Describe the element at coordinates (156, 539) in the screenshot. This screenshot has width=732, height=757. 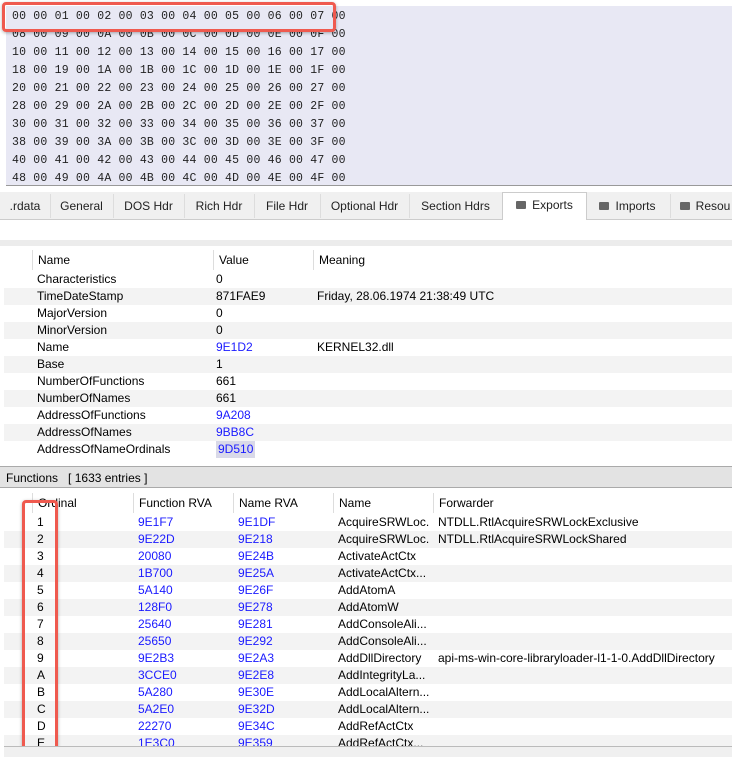
I see `function-rva: 9E22D` at that location.